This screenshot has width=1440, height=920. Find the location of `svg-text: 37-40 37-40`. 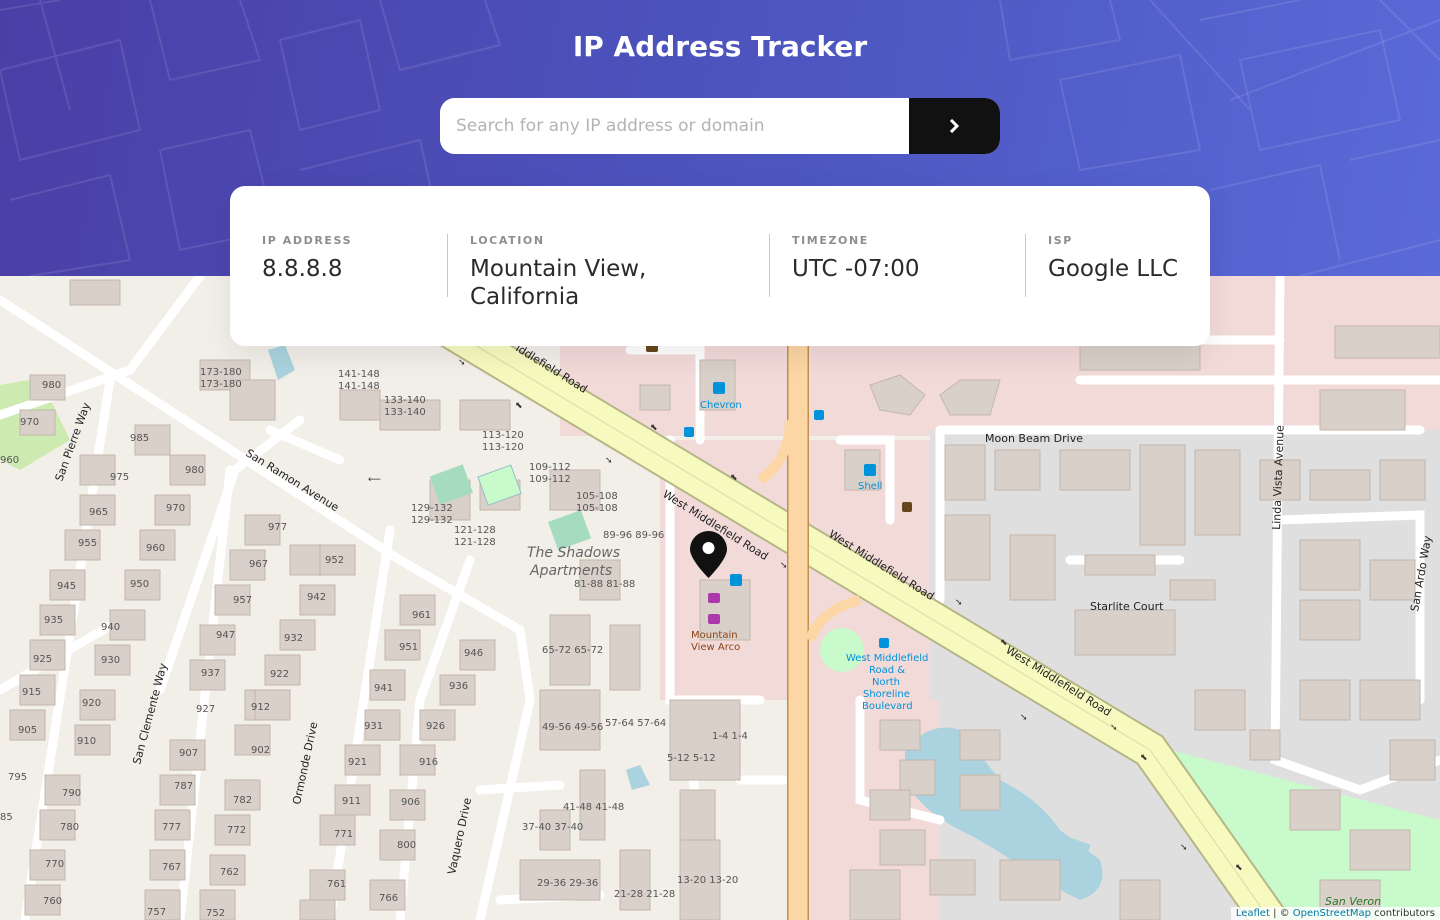

svg-text: 37-40 37-40 is located at coordinates (552, 827).